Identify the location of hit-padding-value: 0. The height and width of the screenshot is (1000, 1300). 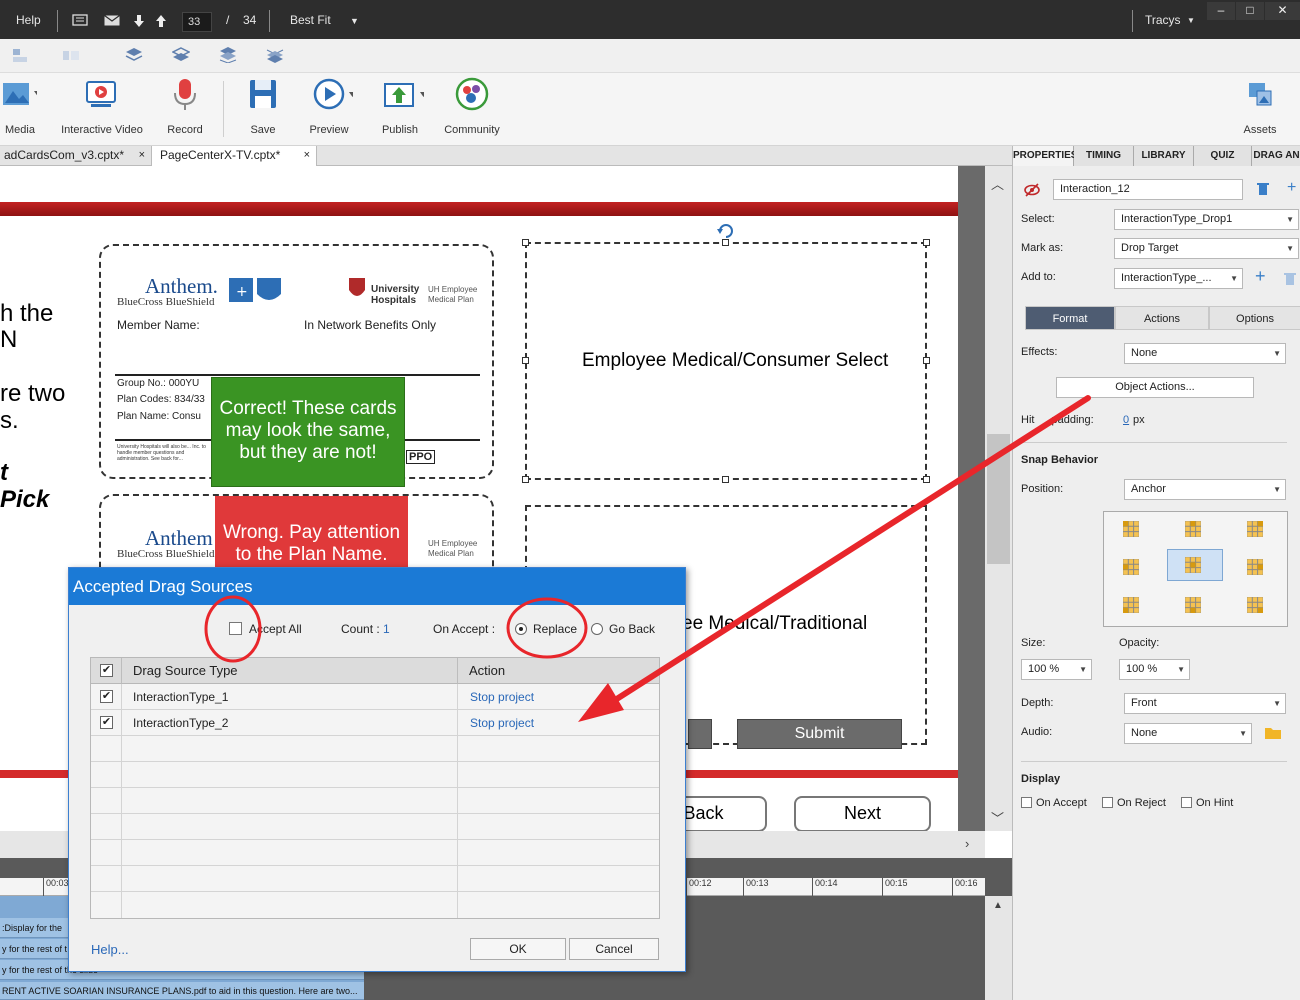
(1126, 420).